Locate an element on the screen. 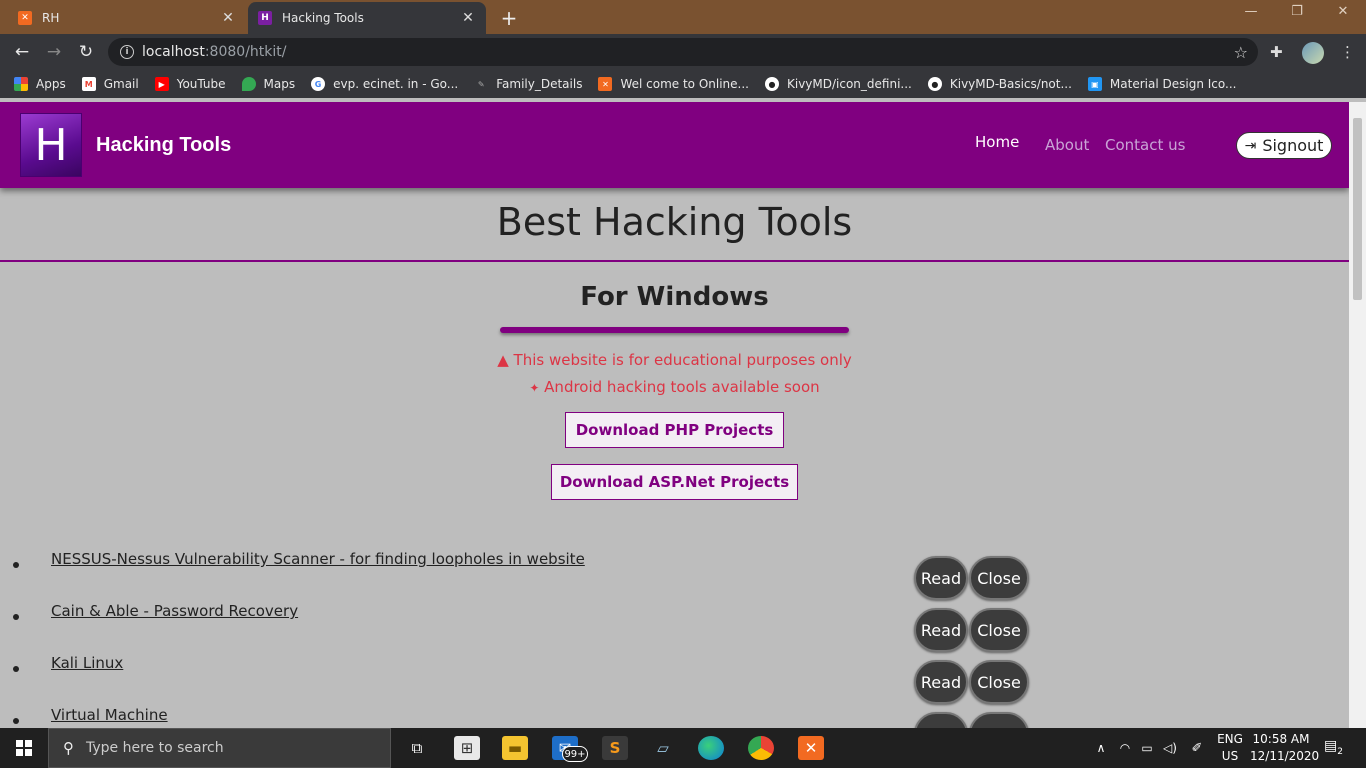 The height and width of the screenshot is (768, 1366). profile-avatar is located at coordinates (1313, 53).